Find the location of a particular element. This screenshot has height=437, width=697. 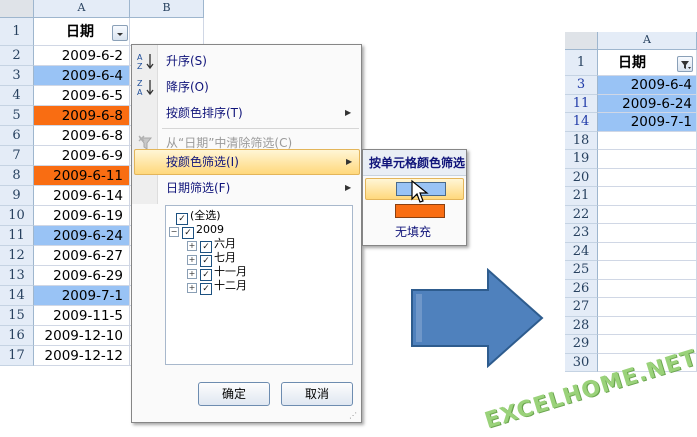

left-select-all-corner is located at coordinates (17, 9).